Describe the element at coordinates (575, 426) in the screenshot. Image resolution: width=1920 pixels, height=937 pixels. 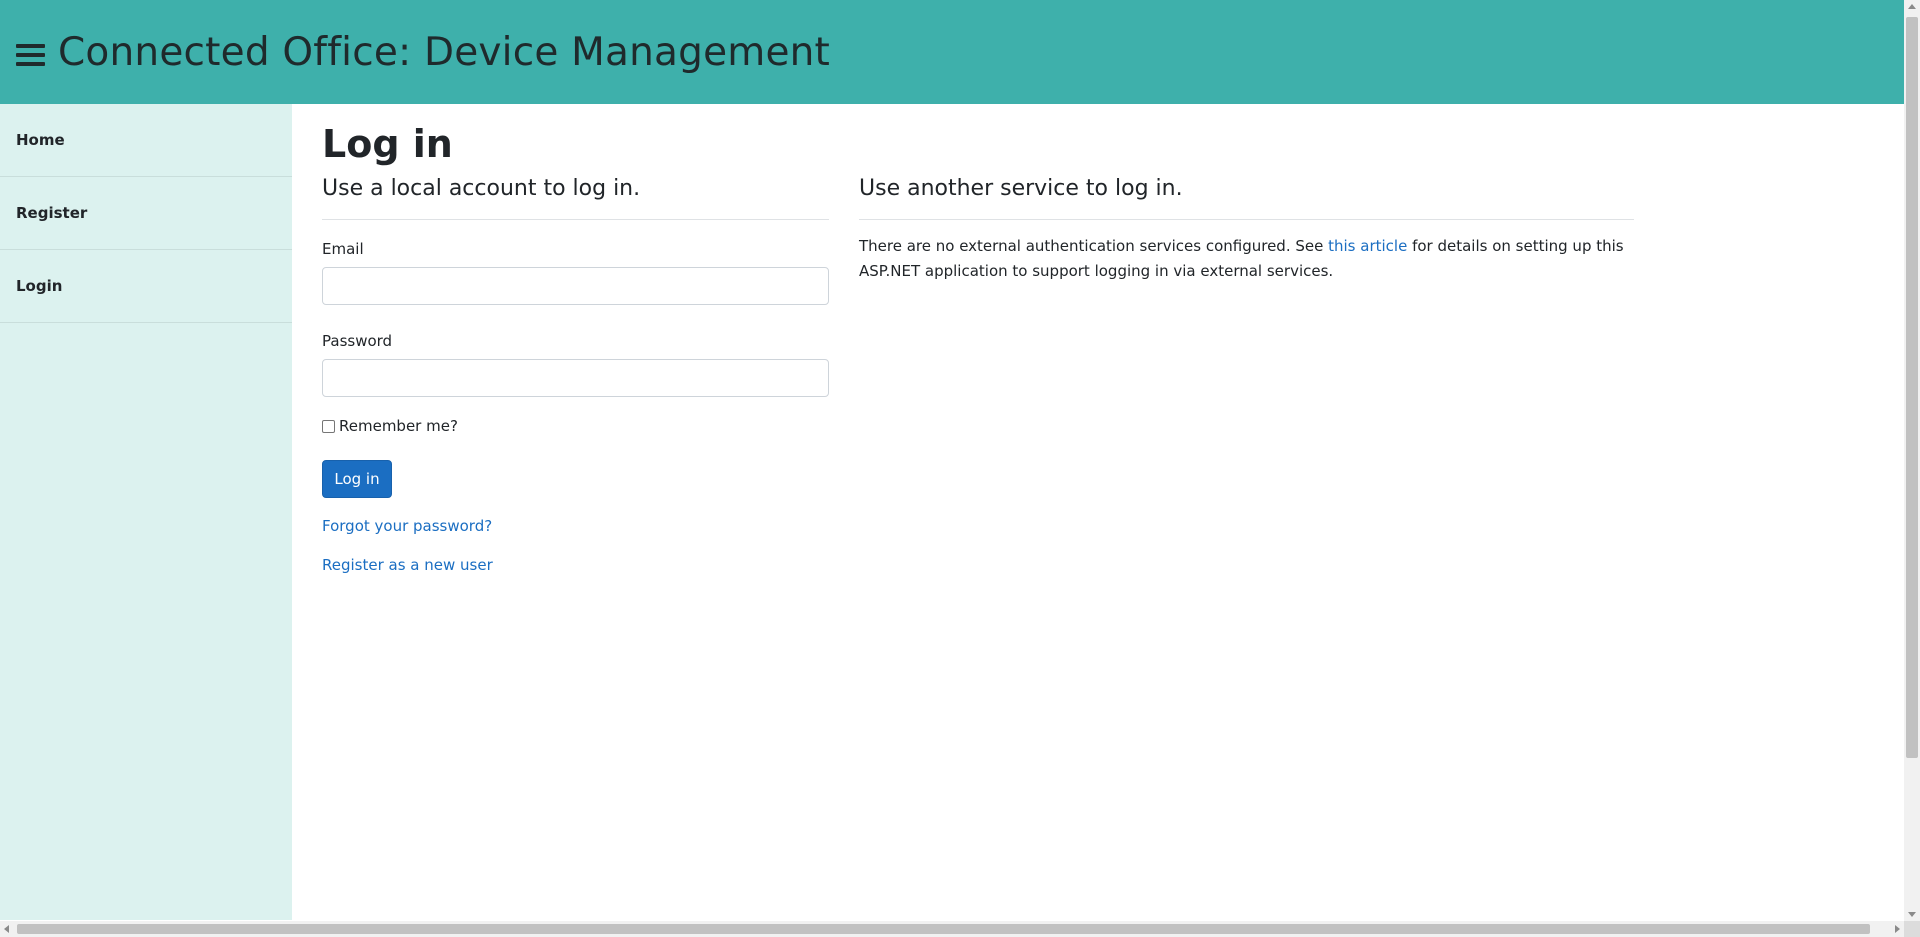
I see `remember-me-row: Remember me?` at that location.